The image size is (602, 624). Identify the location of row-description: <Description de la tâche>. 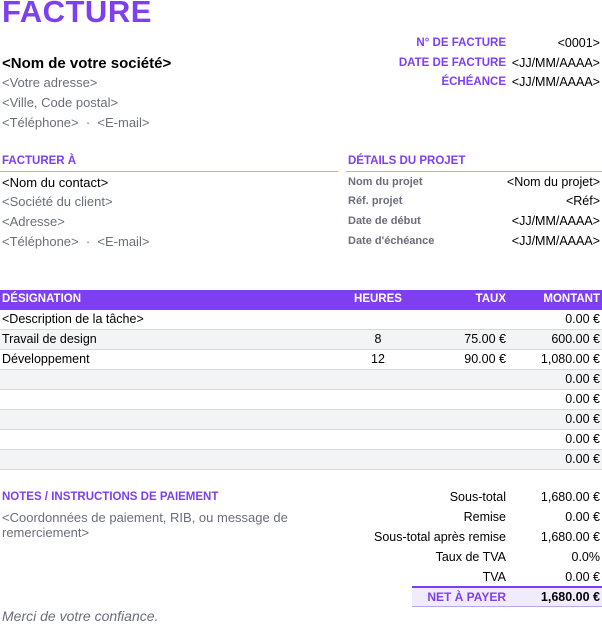
(73, 319).